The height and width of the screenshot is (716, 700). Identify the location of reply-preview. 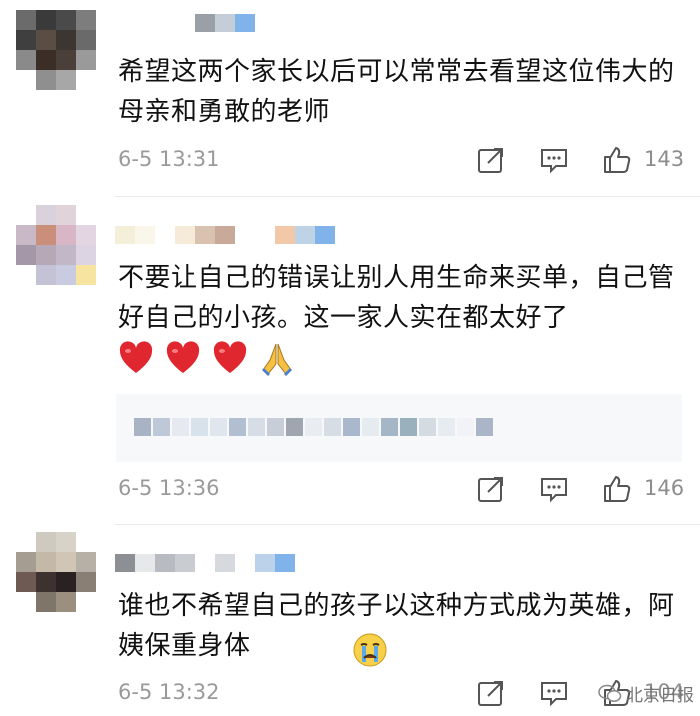
(399, 428).